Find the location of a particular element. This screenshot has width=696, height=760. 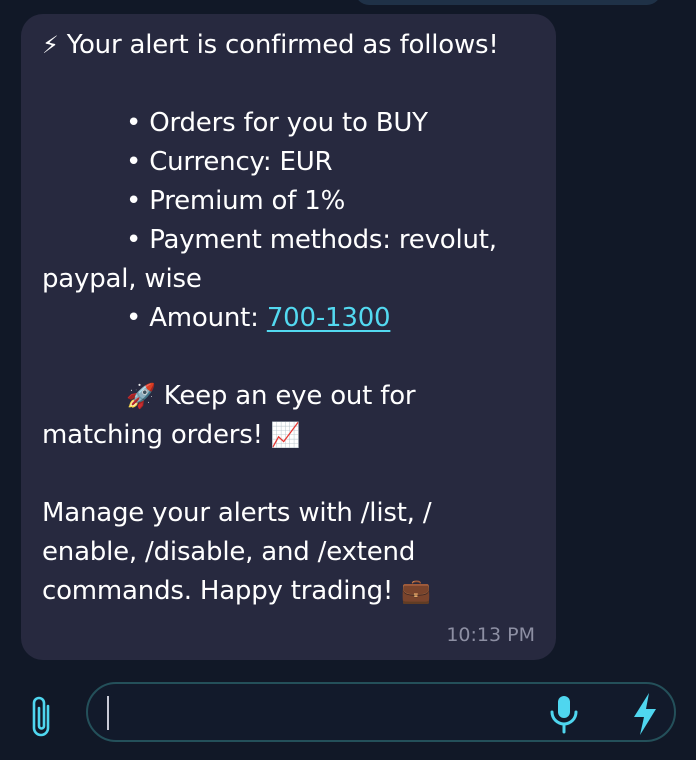

message-timestamp: 10:13 PM is located at coordinates (490, 635).